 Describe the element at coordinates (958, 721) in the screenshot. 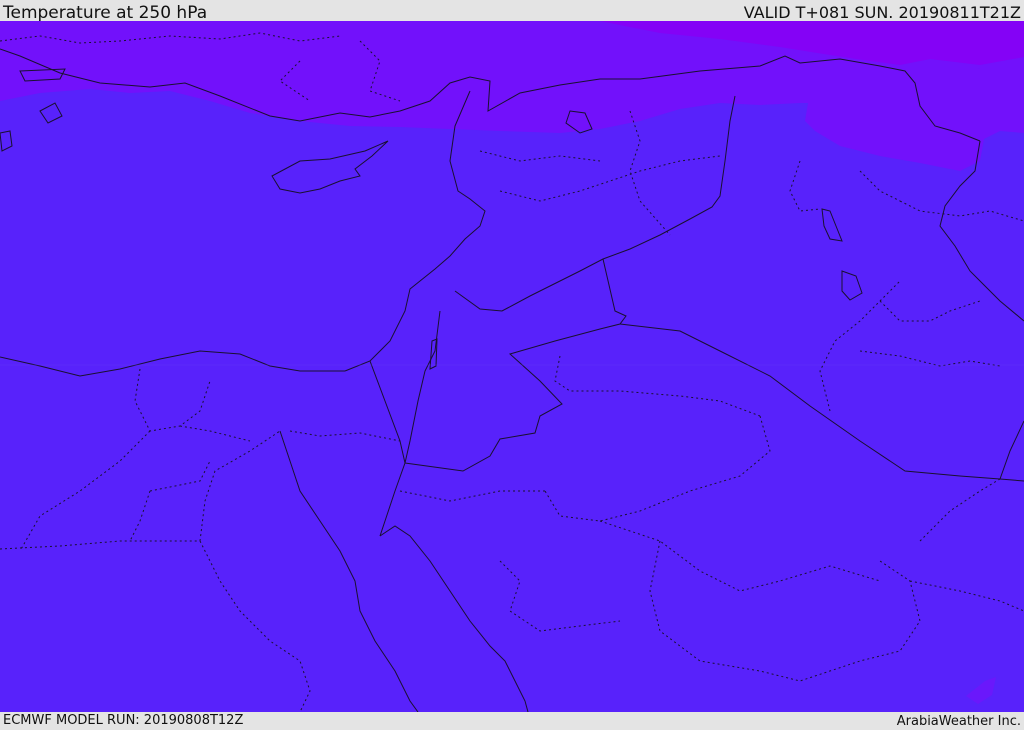

I see `credit-label: ArabiaWeather Inc.` at that location.